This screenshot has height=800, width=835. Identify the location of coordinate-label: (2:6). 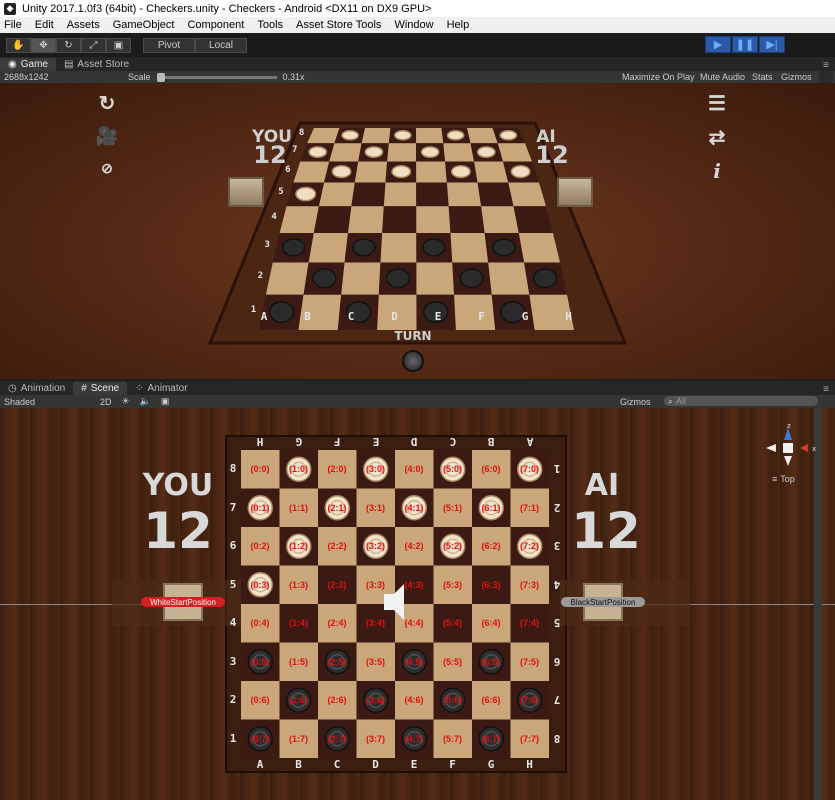
(337, 700).